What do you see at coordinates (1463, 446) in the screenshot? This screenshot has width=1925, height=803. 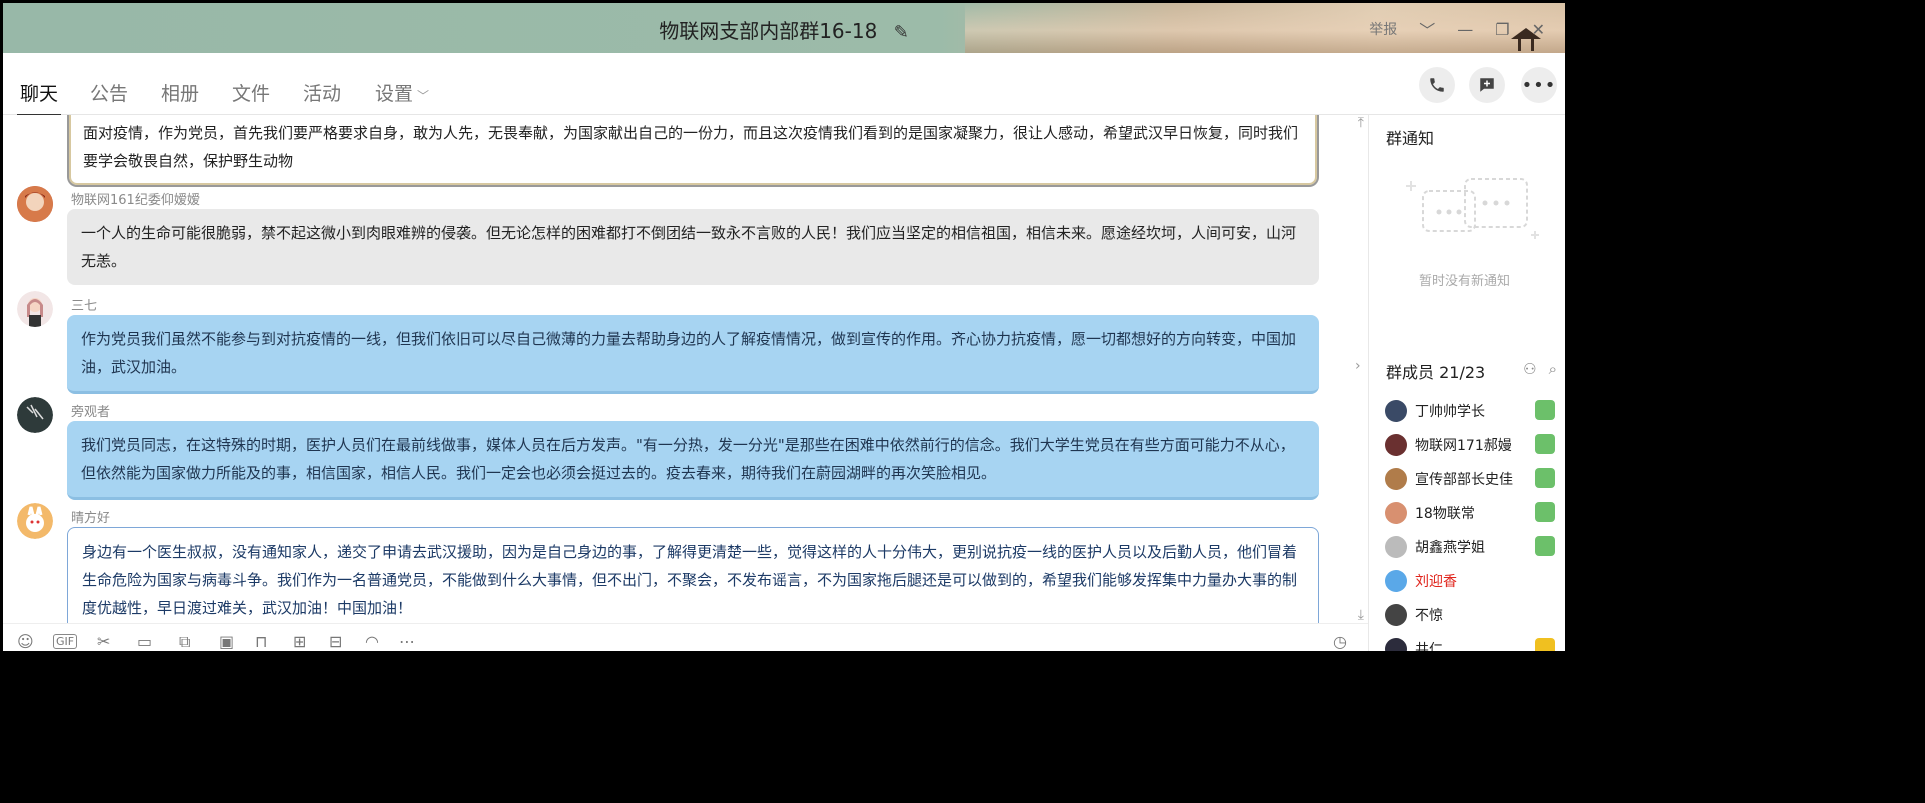 I see `member-name: 物联网171郝嫚` at bounding box center [1463, 446].